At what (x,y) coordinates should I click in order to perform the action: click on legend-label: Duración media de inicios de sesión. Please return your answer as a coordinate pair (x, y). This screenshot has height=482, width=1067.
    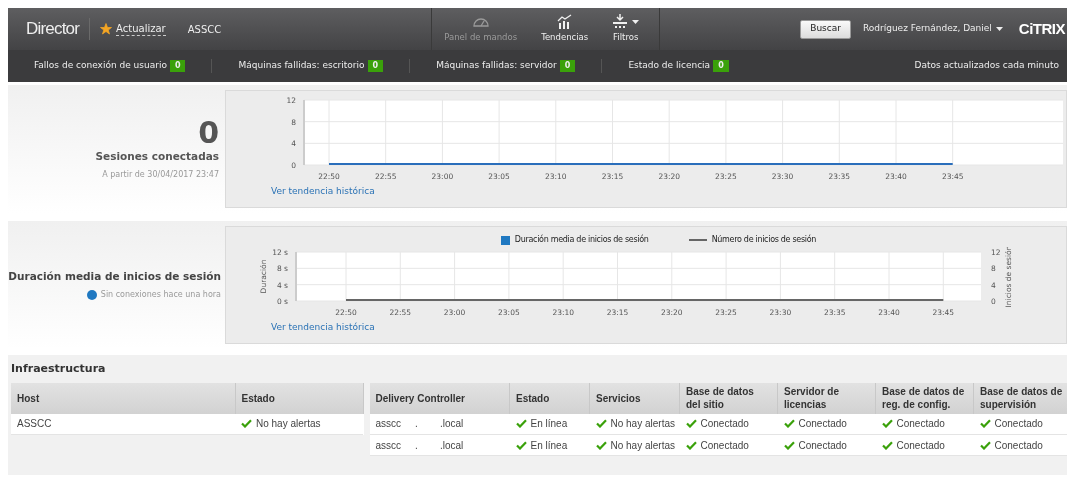
    Looking at the image, I should click on (581, 240).